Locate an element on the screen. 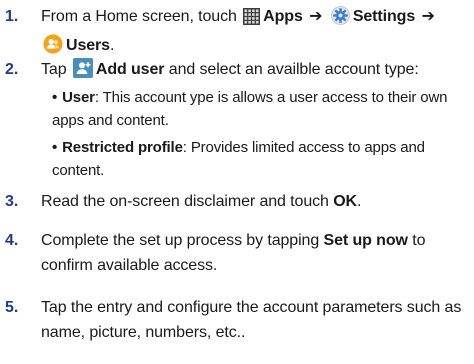  ok-label: OK is located at coordinates (345, 201).